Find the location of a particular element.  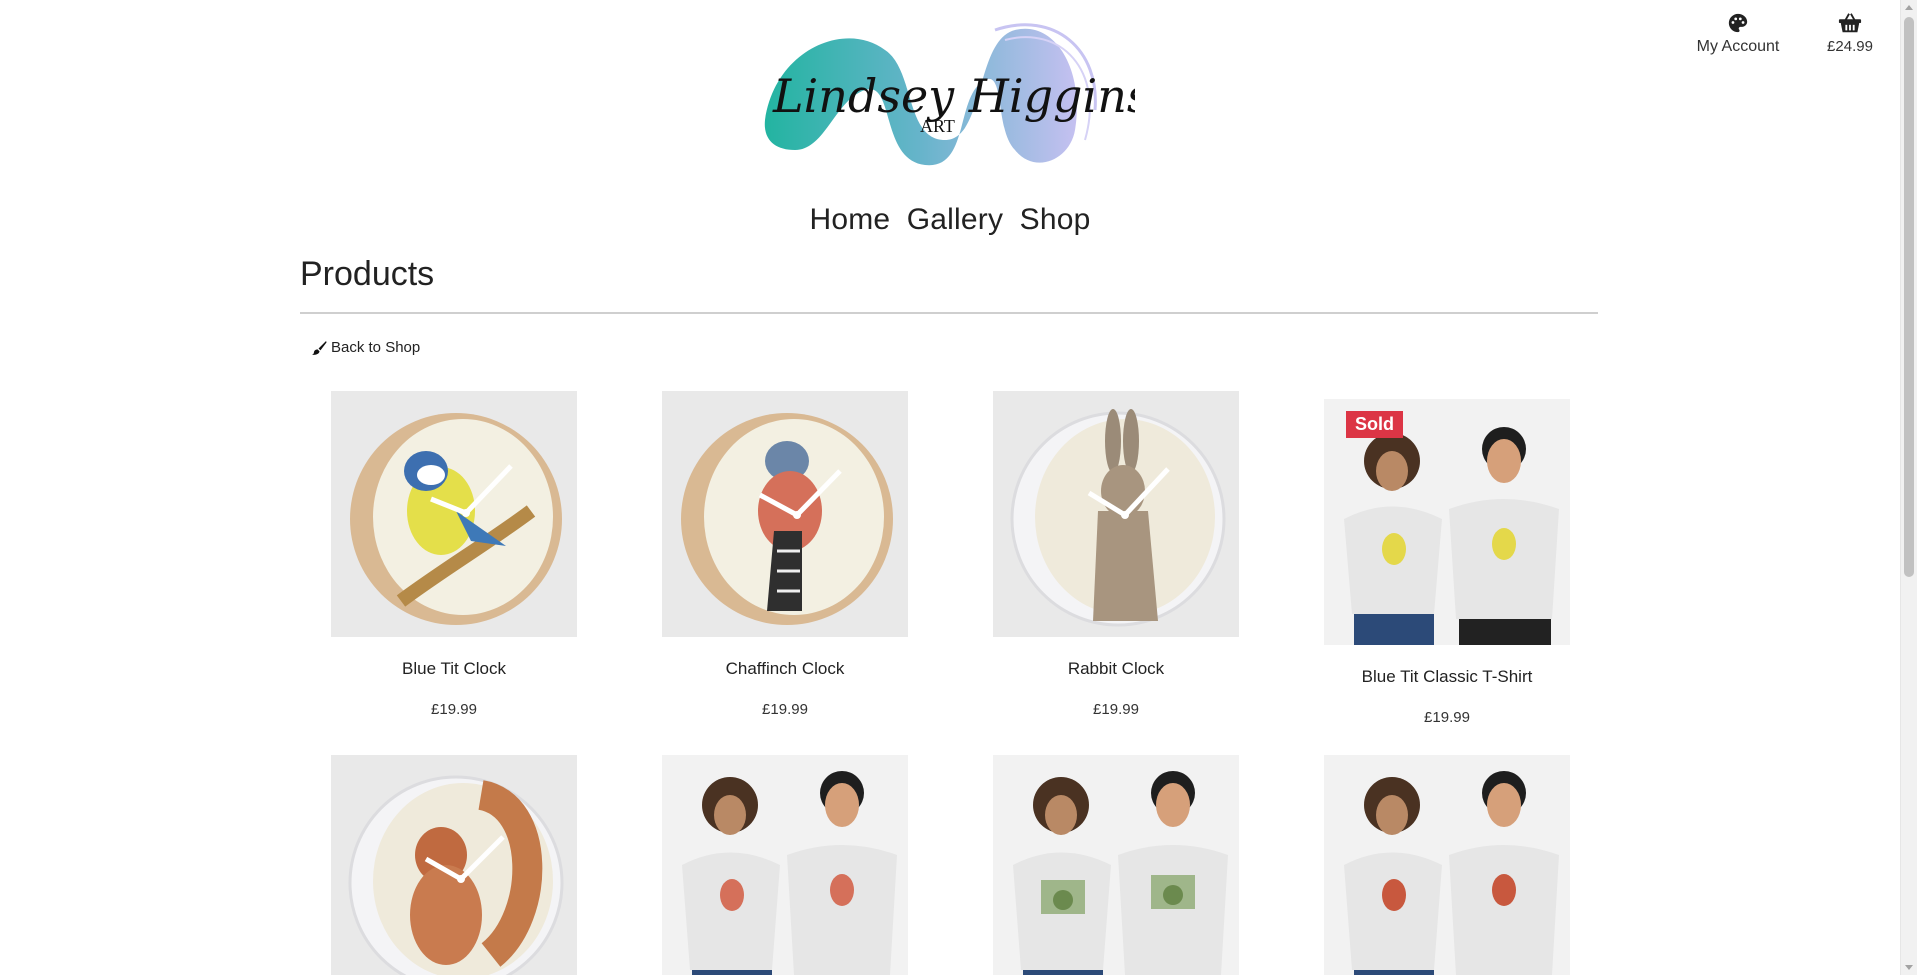

sold-badge: Sold is located at coordinates (1374, 424).